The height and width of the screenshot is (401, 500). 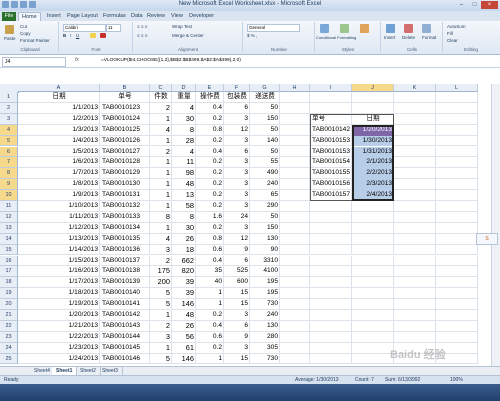 I want to click on column-header: C, so click(x=161, y=88).